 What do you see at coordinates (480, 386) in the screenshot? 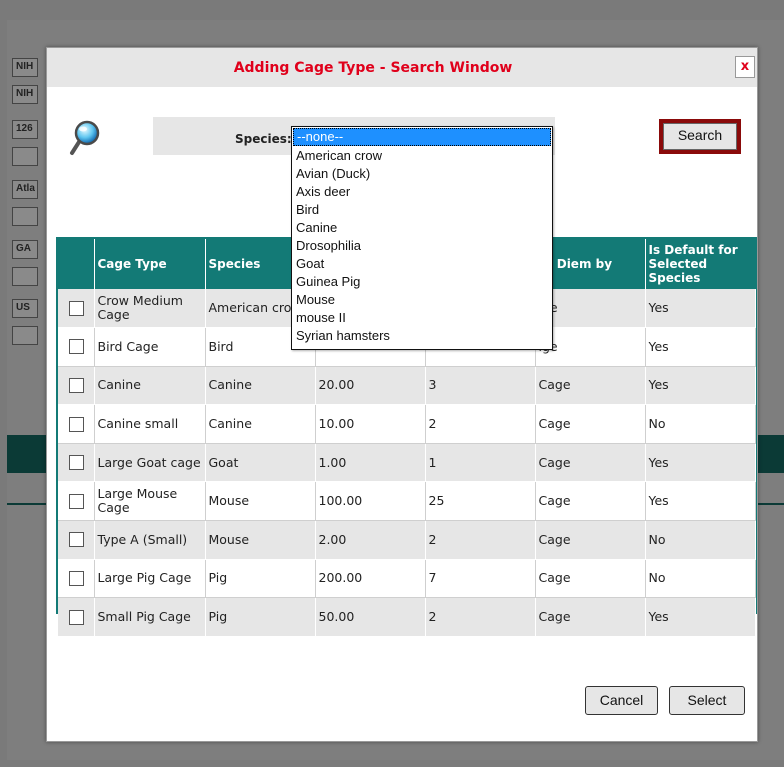
I see `capacity-cell: 3` at bounding box center [480, 386].